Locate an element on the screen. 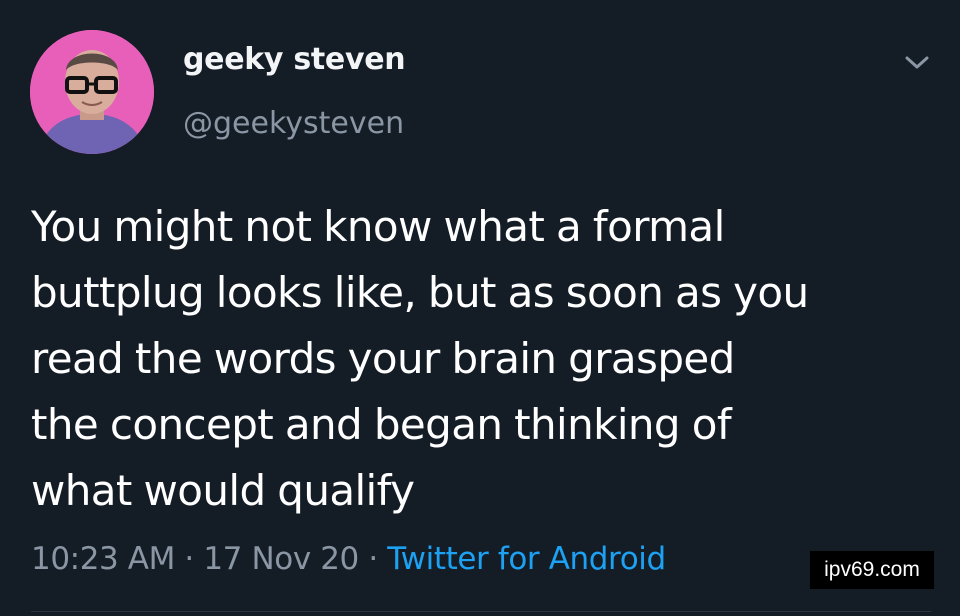  avatar is located at coordinates (92, 92).